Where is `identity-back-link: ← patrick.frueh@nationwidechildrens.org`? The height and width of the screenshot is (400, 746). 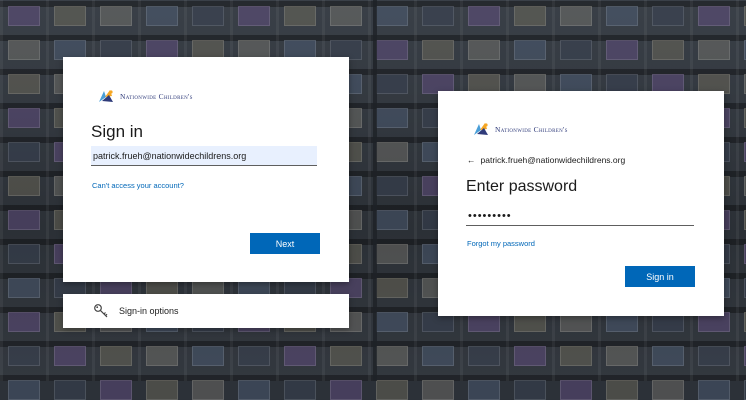
identity-back-link: ← patrick.frueh@nationwidechildrens.org is located at coordinates (546, 160).